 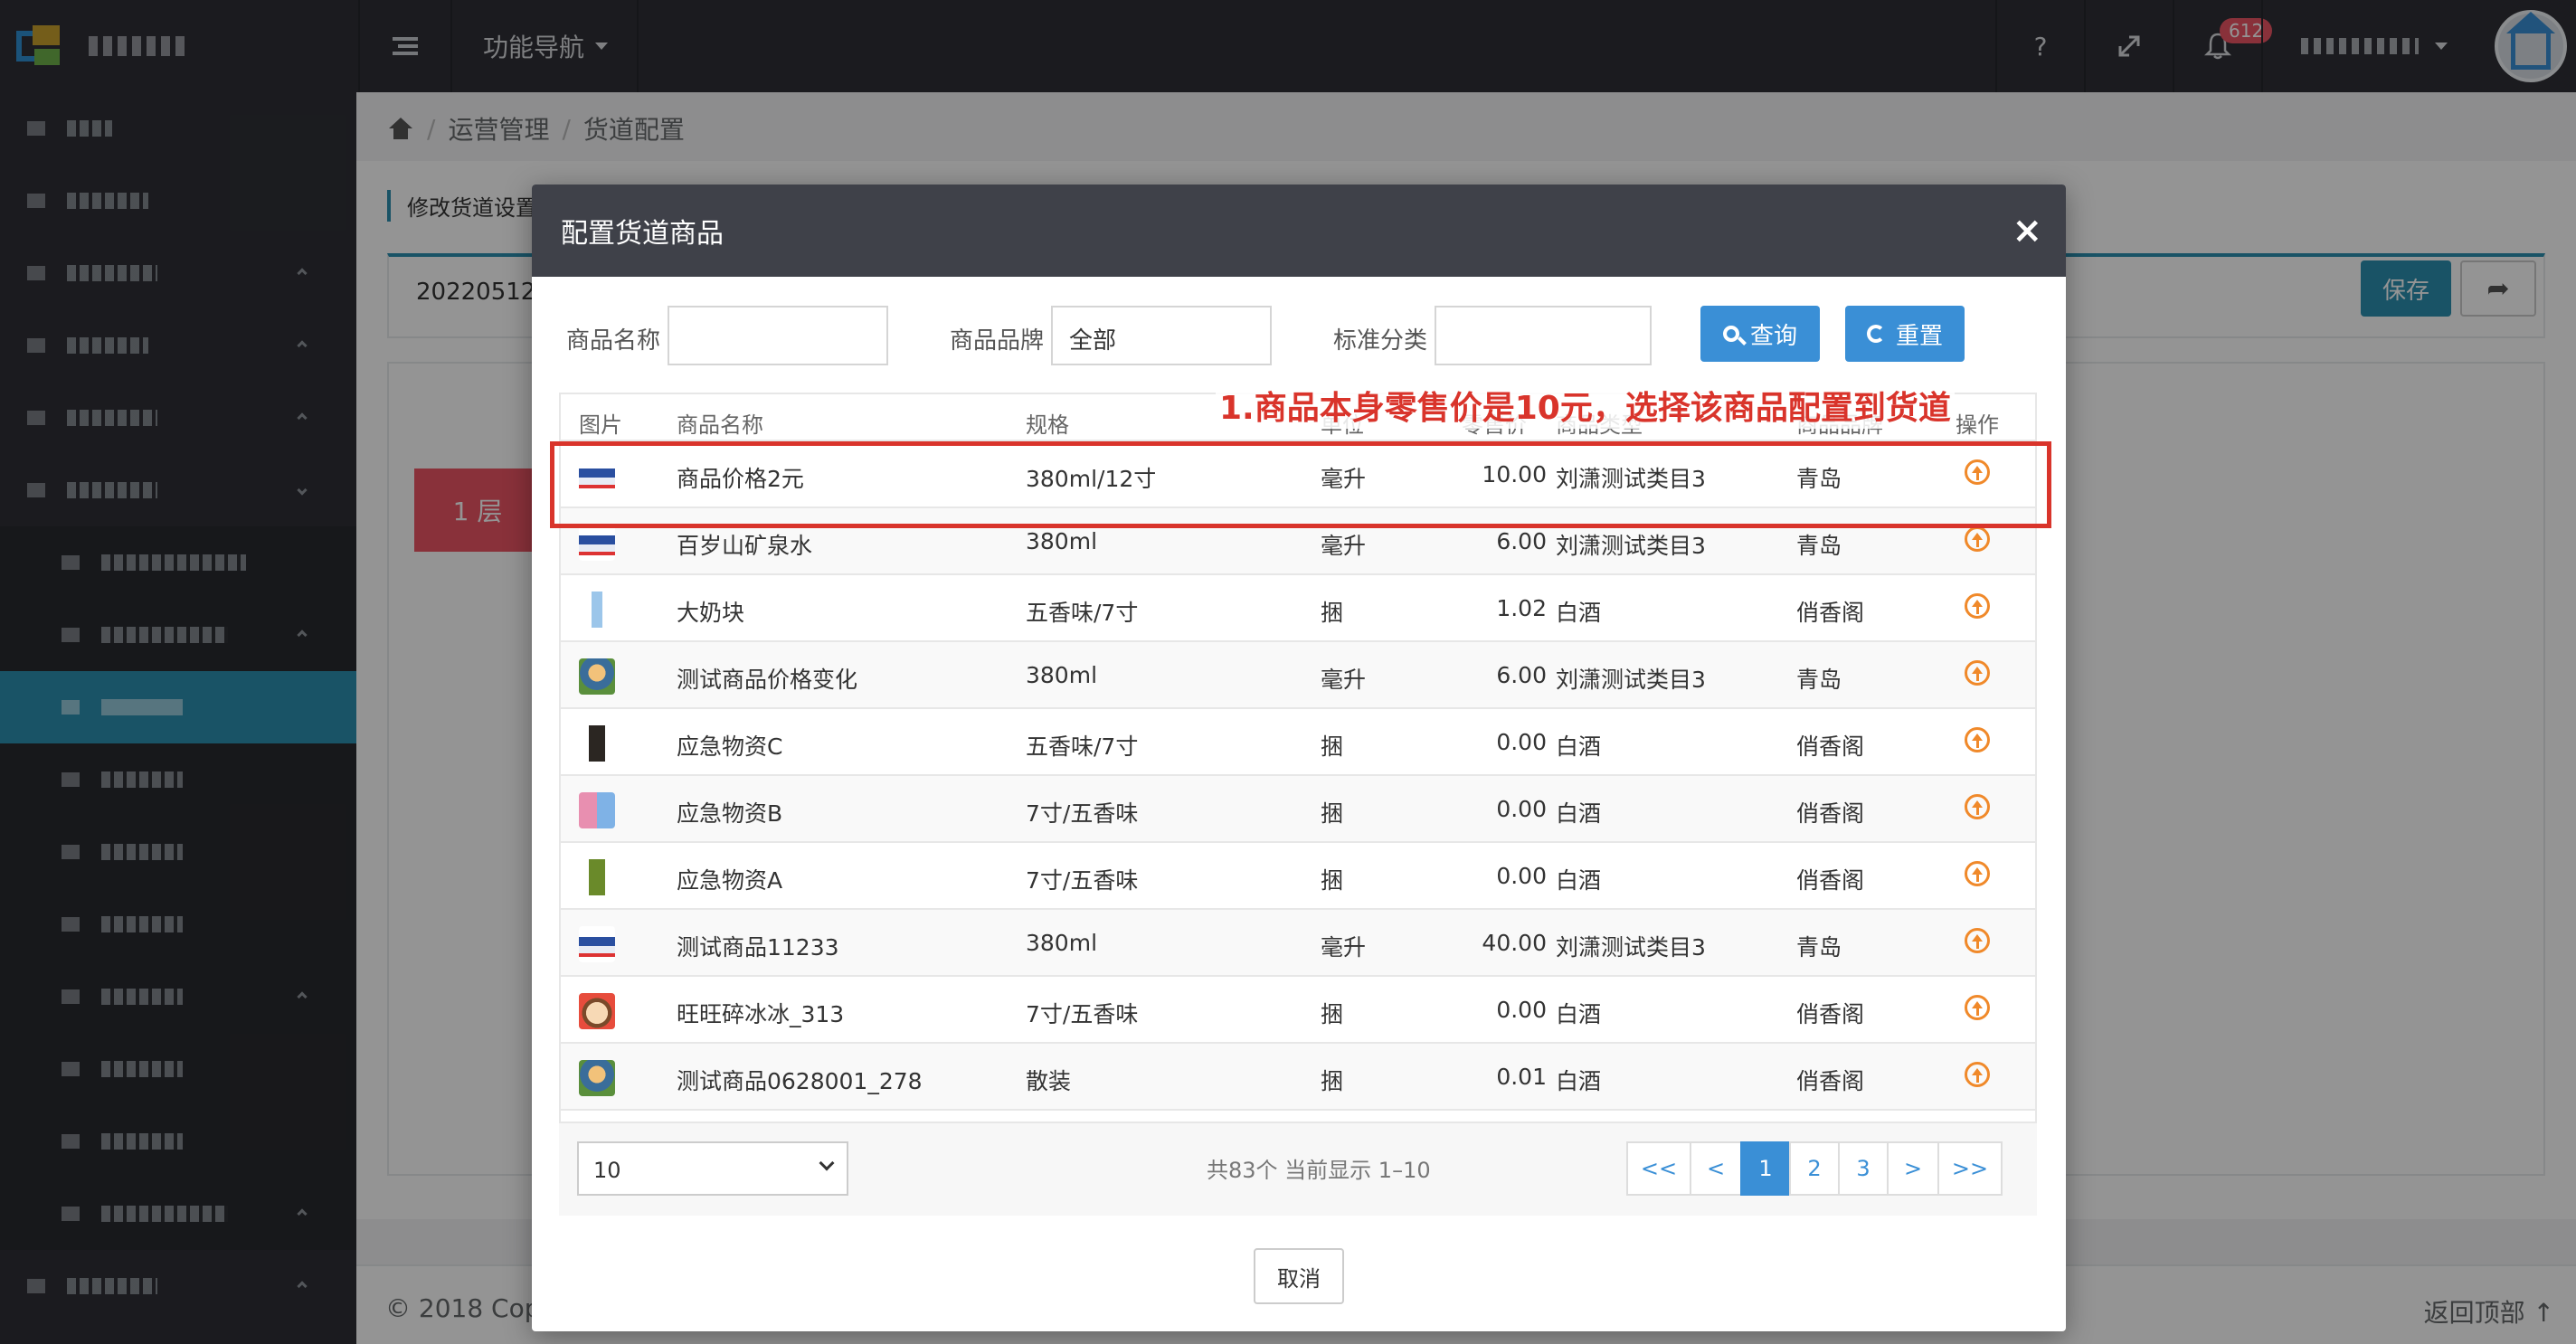 I want to click on pagination-button: >>, so click(x=1970, y=1168).